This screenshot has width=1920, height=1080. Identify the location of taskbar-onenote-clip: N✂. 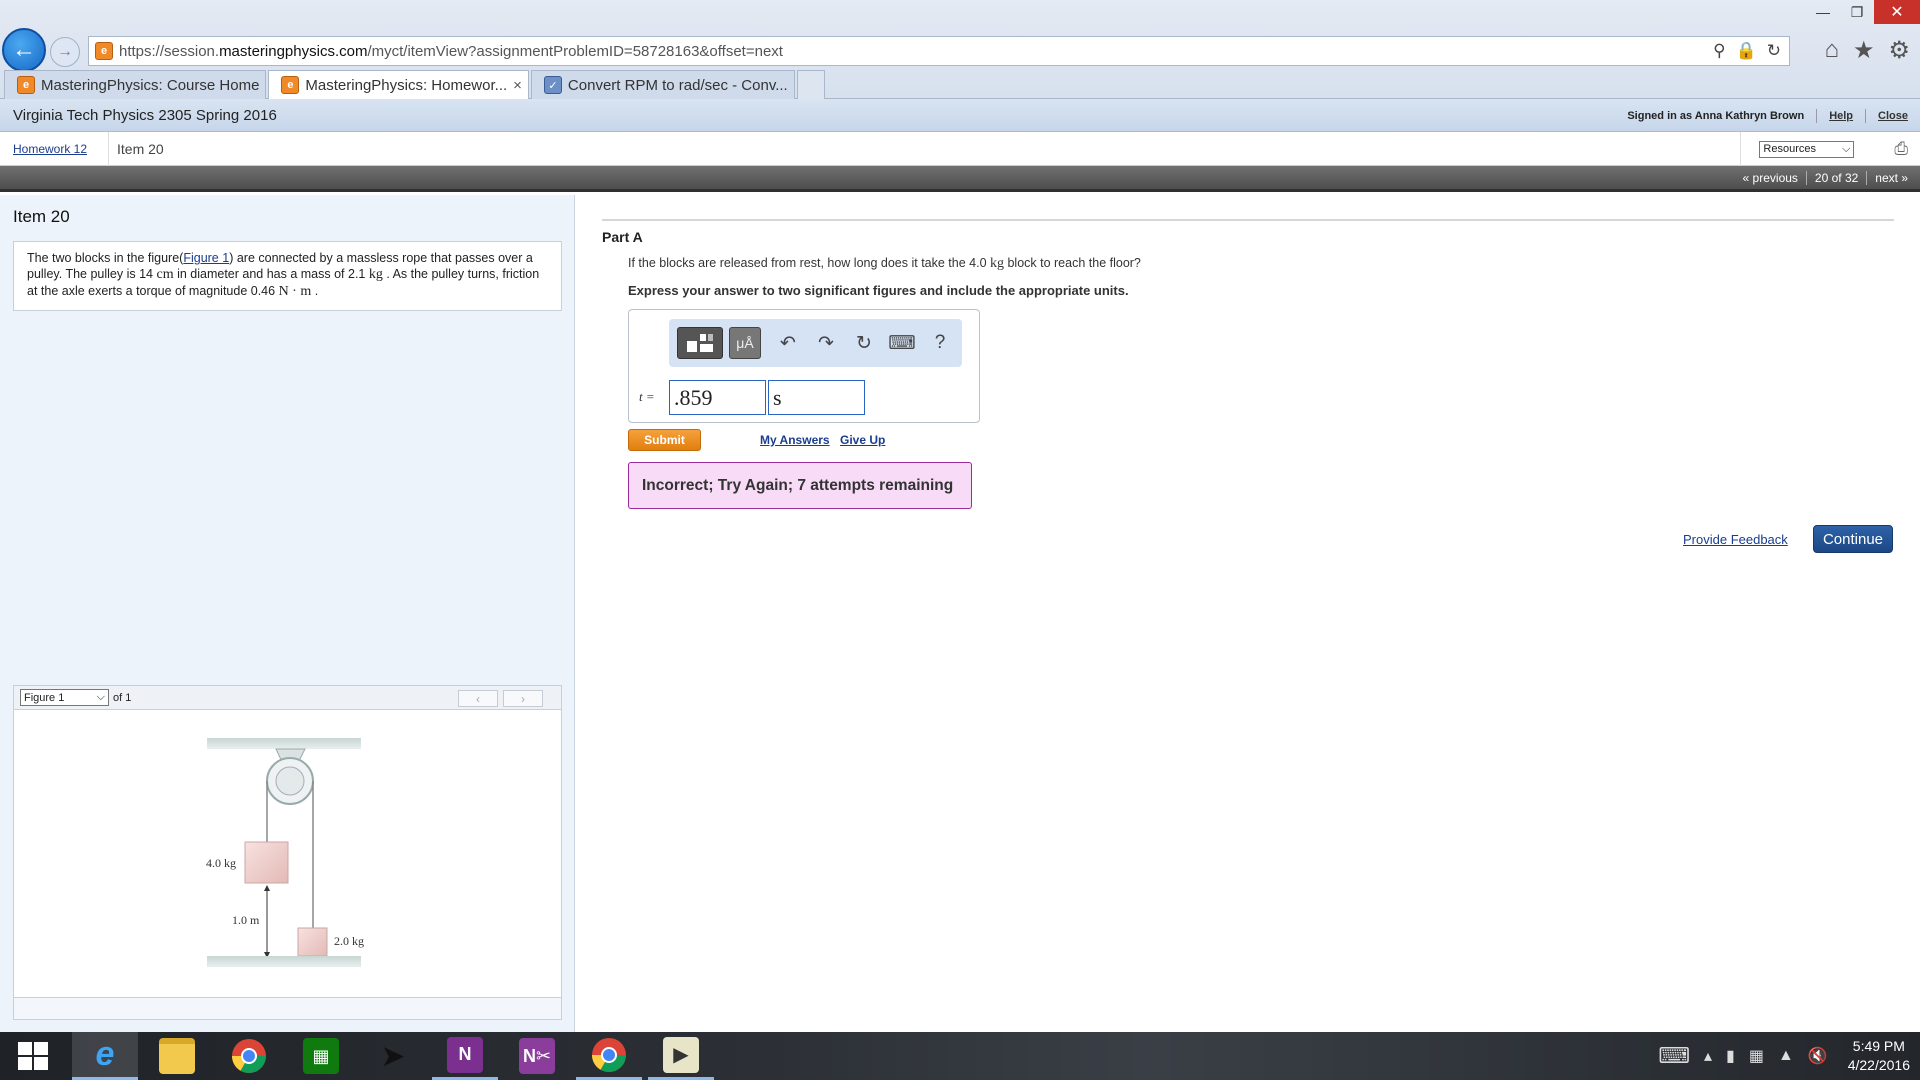
(537, 1056).